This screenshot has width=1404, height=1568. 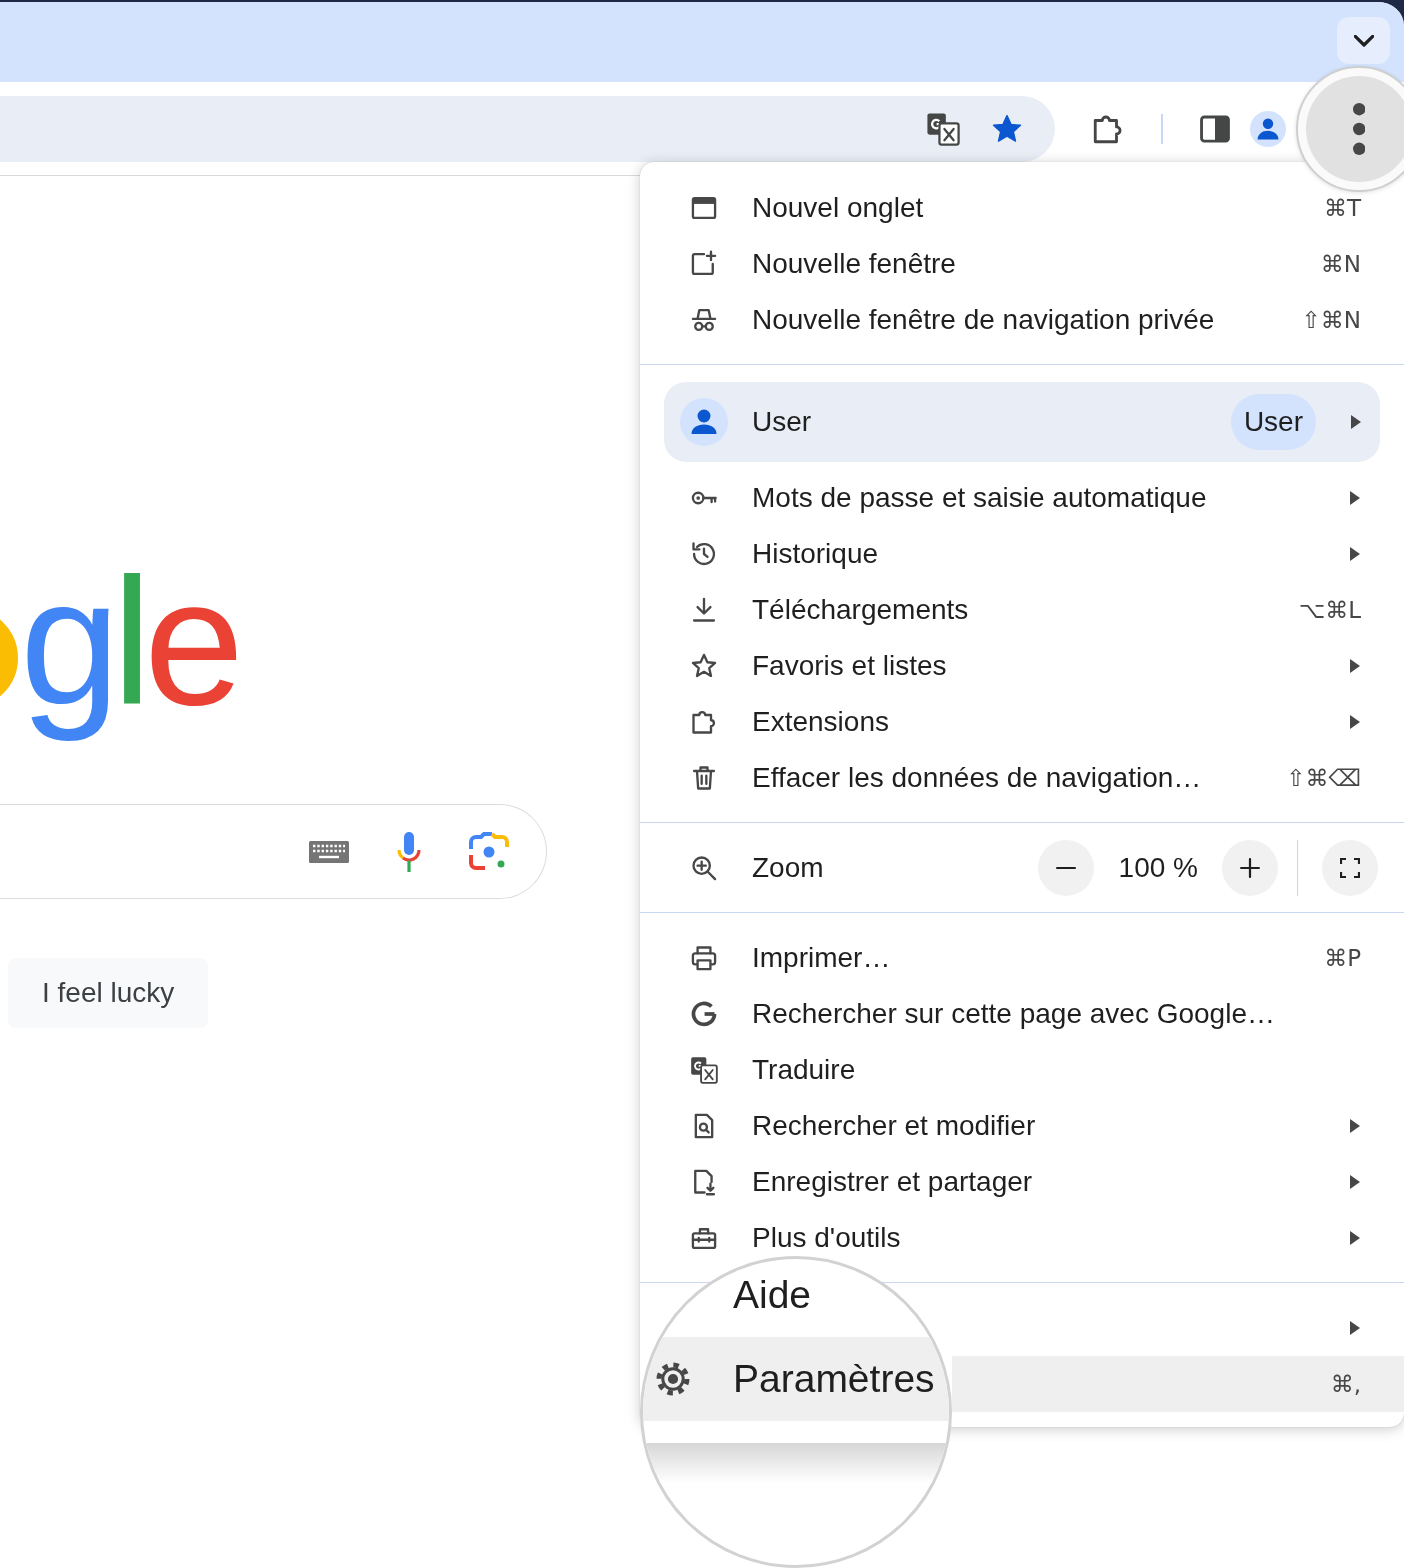 What do you see at coordinates (1022, 498) in the screenshot?
I see `menu-item: Mots de passe et saisie automatique` at bounding box center [1022, 498].